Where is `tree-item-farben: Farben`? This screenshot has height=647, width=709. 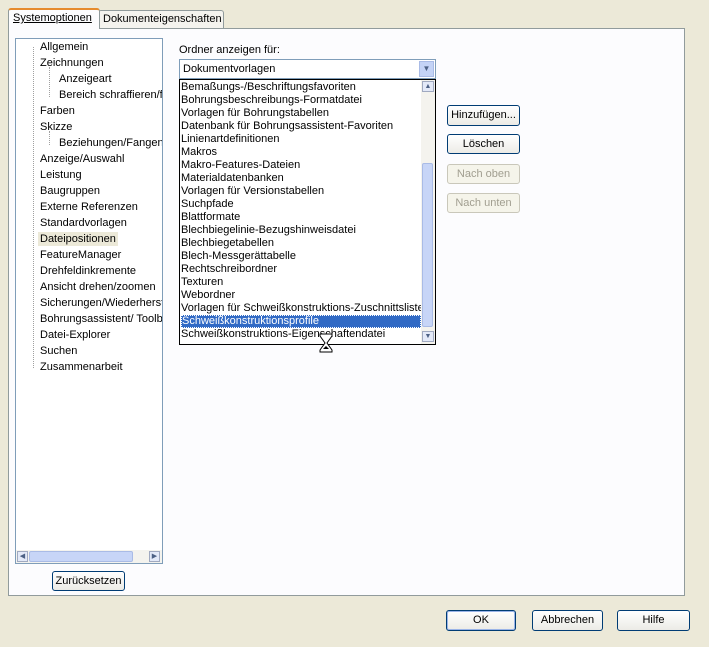 tree-item-farben: Farben is located at coordinates (57, 111).